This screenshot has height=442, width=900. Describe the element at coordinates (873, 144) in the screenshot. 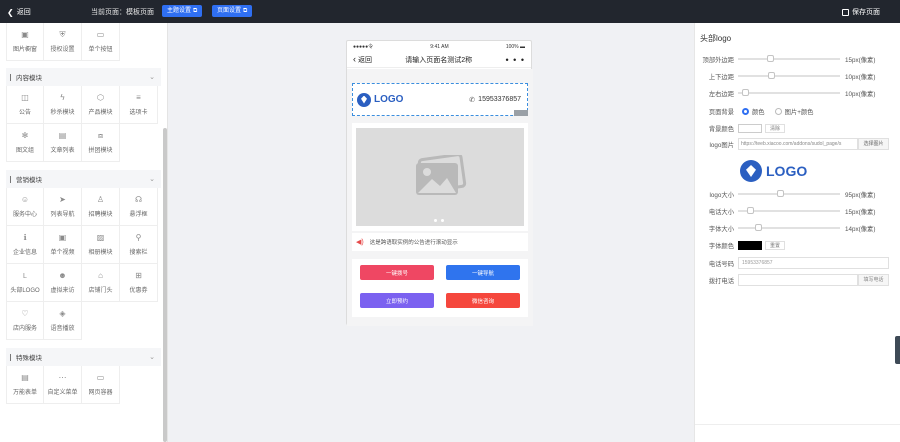

I see `pick-image-button: 选择图片` at that location.